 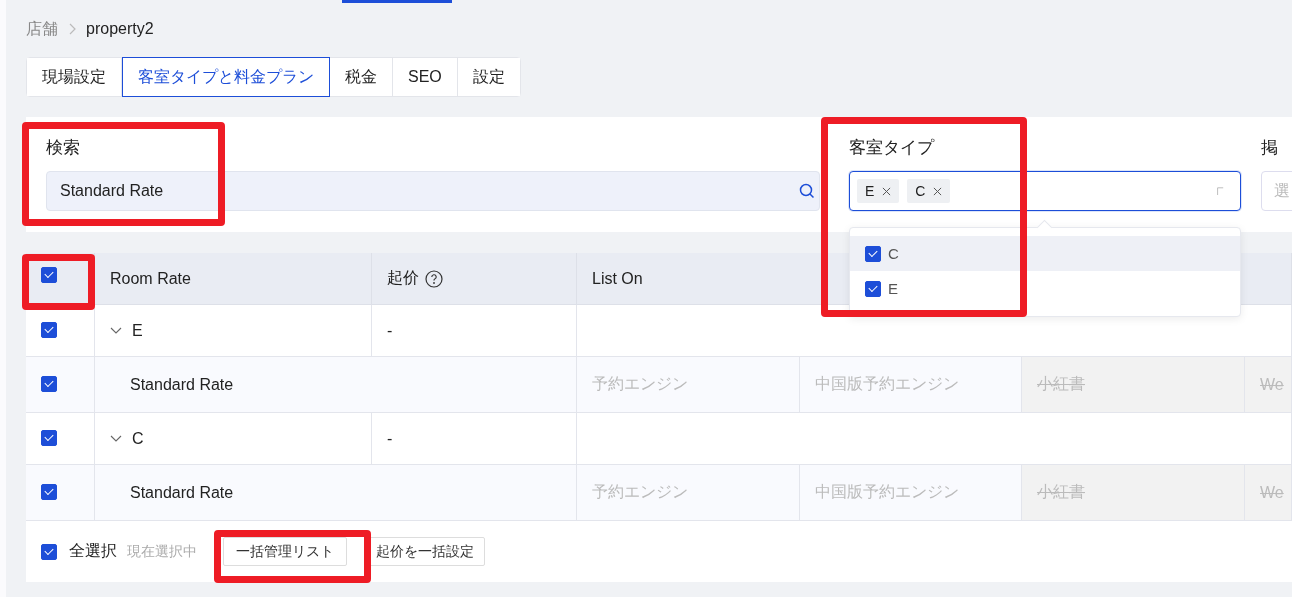 What do you see at coordinates (162, 551) in the screenshot?
I see `selection-count: 現在選択中` at bounding box center [162, 551].